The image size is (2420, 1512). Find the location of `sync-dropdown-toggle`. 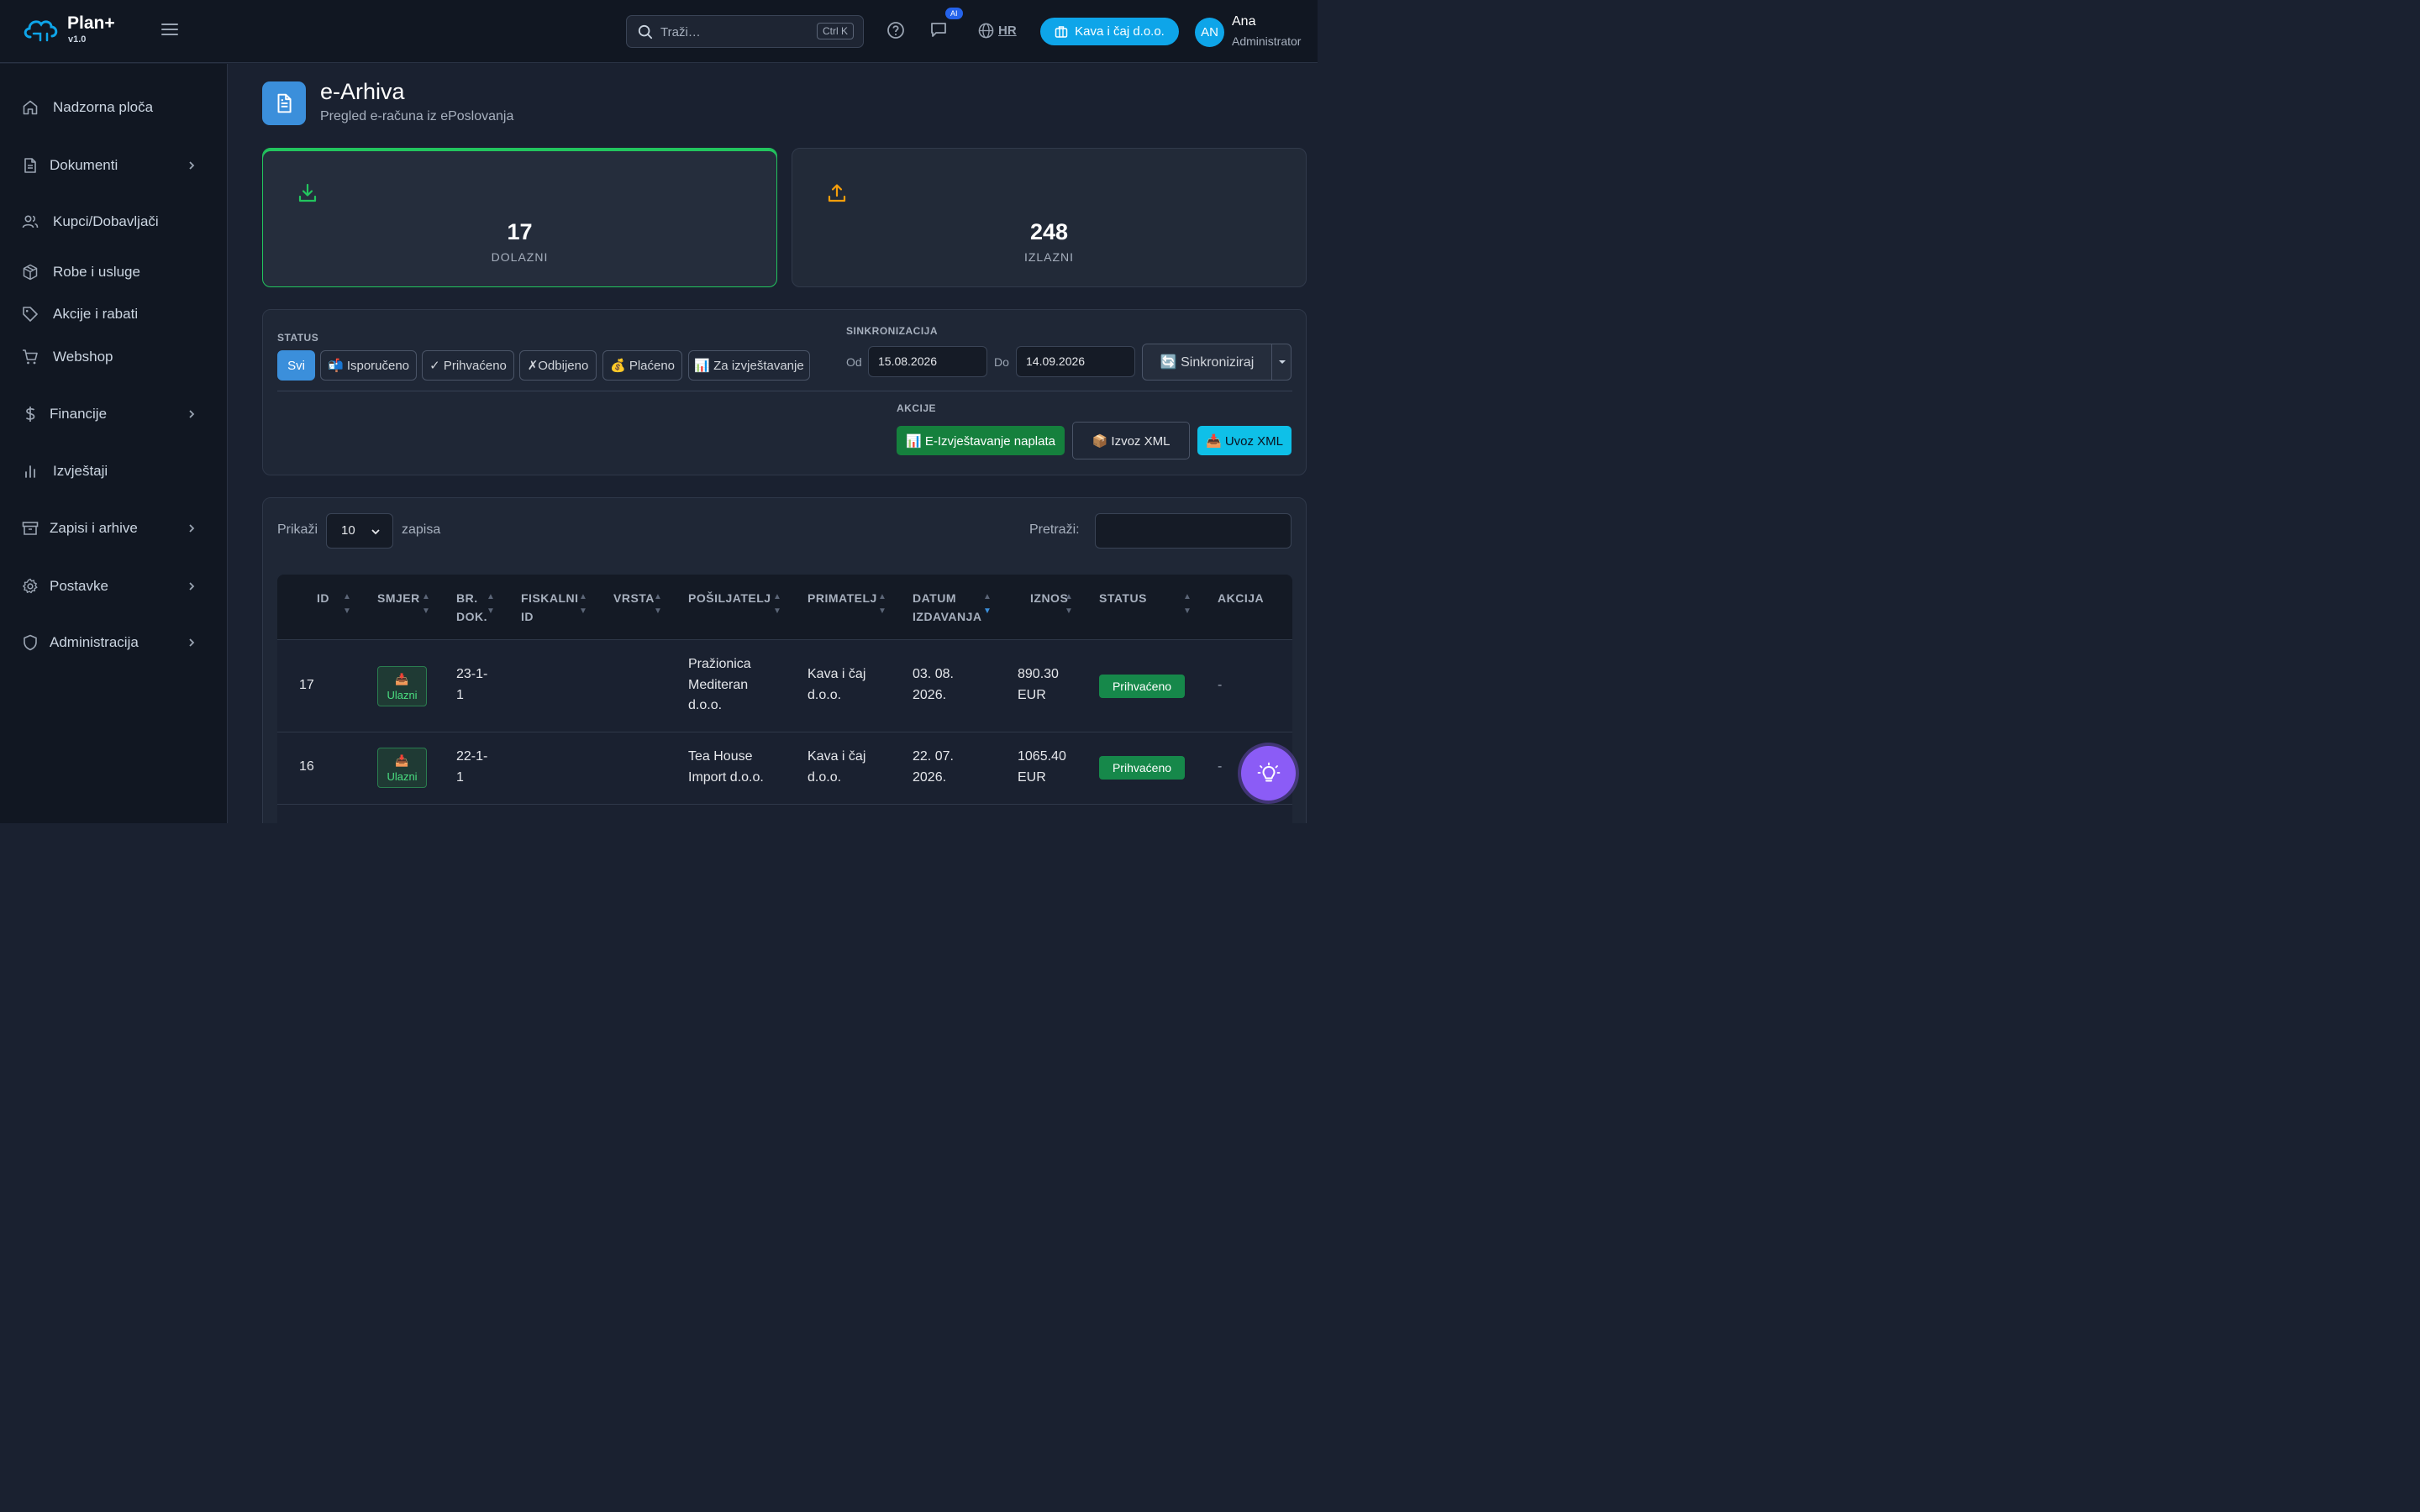

sync-dropdown-toggle is located at coordinates (1282, 362).